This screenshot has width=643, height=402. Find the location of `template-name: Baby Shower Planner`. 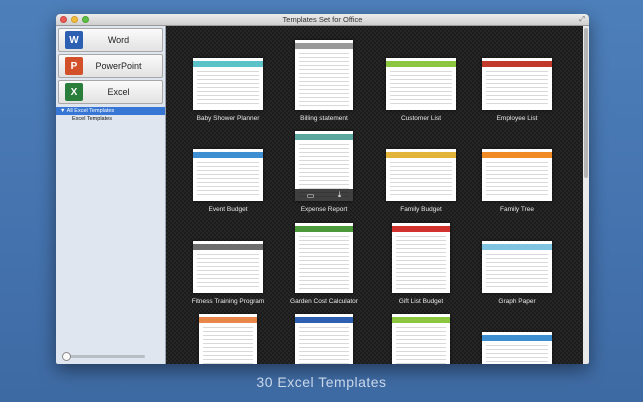

template-name: Baby Shower Planner is located at coordinates (228, 118).